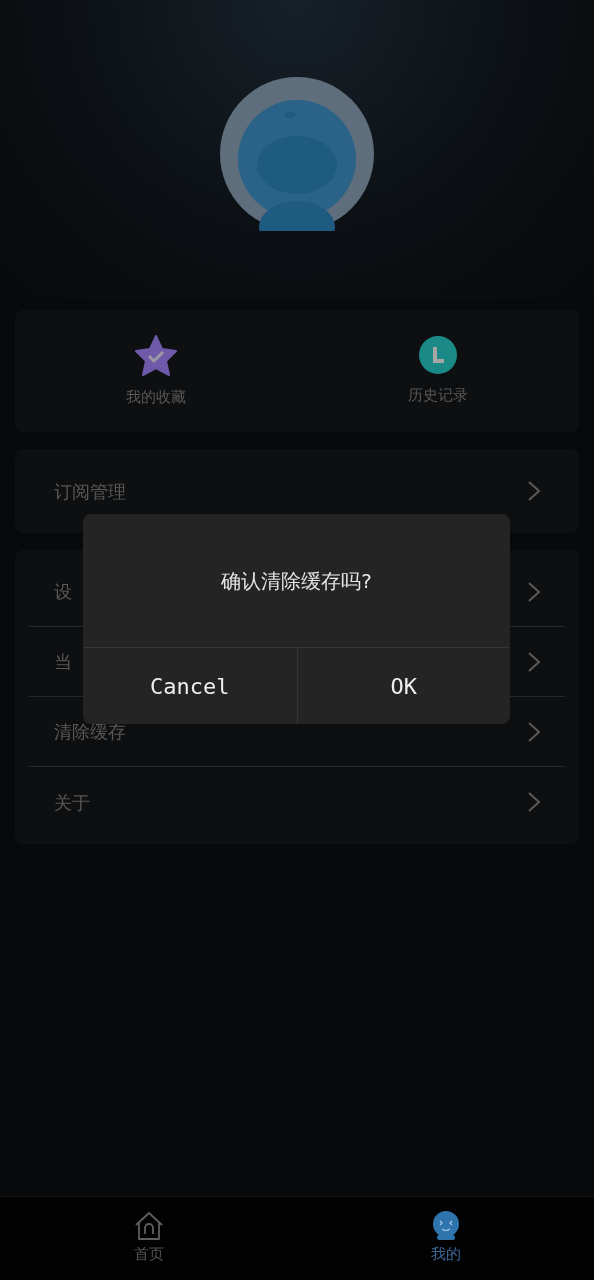 This screenshot has width=594, height=1280. What do you see at coordinates (156, 354) in the screenshot?
I see `star-icon` at bounding box center [156, 354].